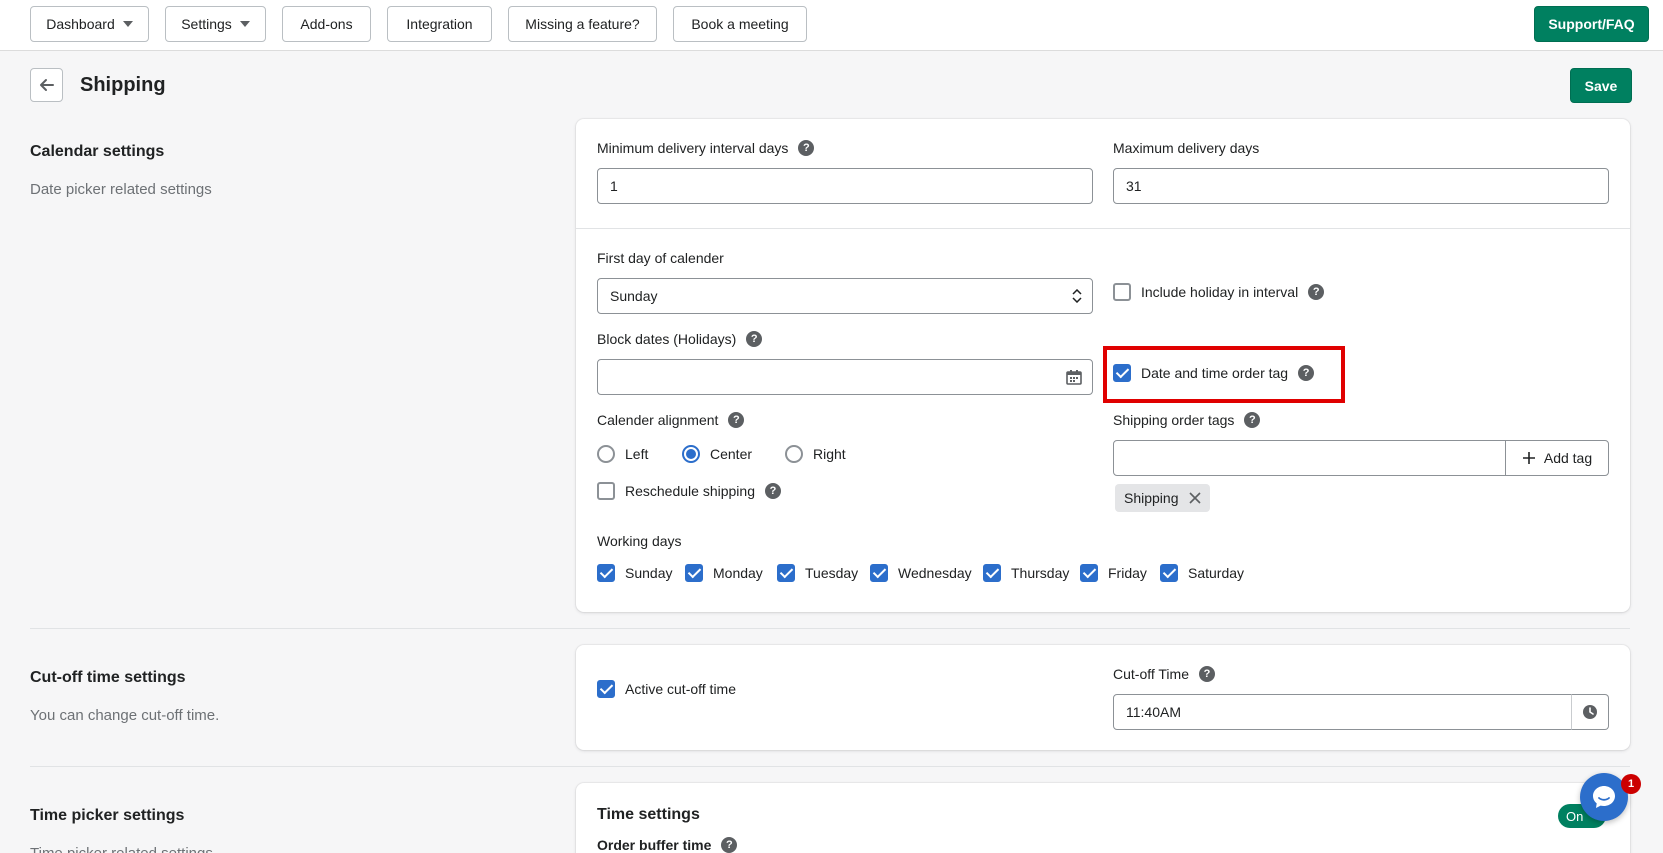 This screenshot has height=853, width=1663. Describe the element at coordinates (206, 24) in the screenshot. I see `settings-label: Settings` at that location.